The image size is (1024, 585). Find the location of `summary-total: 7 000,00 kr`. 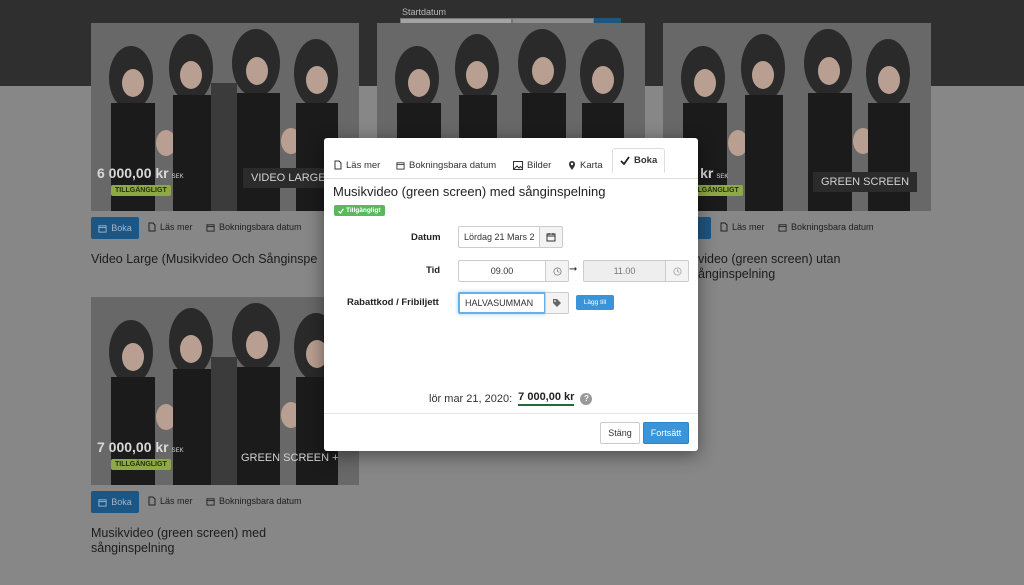

summary-total: 7 000,00 kr is located at coordinates (546, 398).